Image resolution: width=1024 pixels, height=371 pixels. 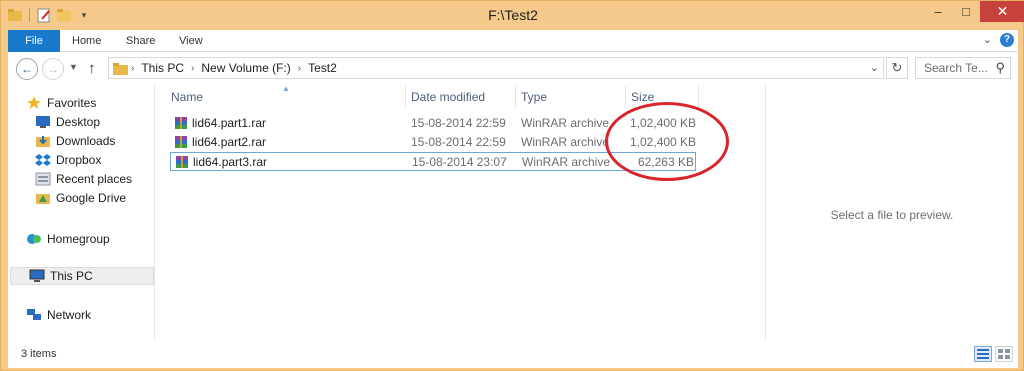 I want to click on back-button: ←, so click(x=27, y=69).